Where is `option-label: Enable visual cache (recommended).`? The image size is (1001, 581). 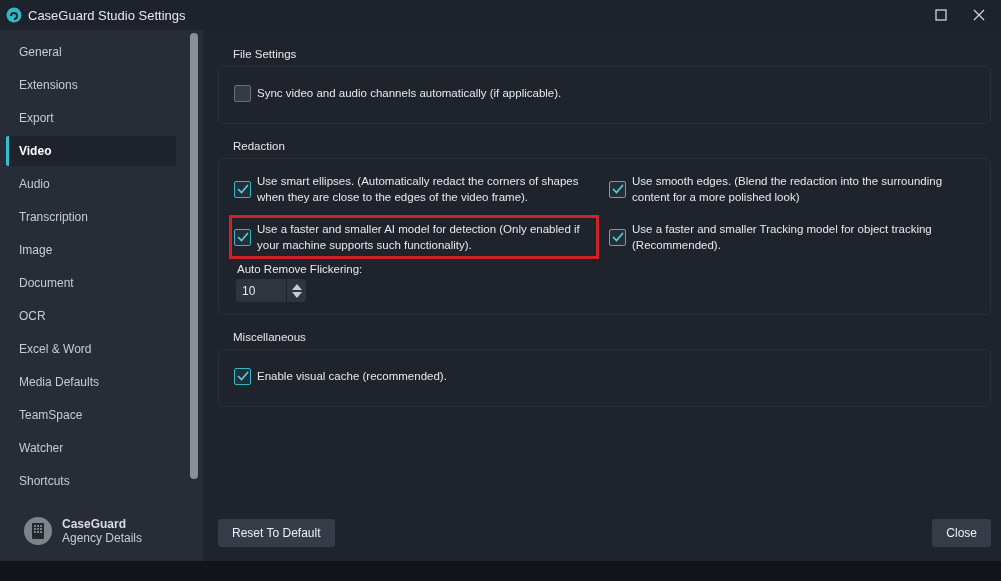
option-label: Enable visual cache (recommended). is located at coordinates (352, 376).